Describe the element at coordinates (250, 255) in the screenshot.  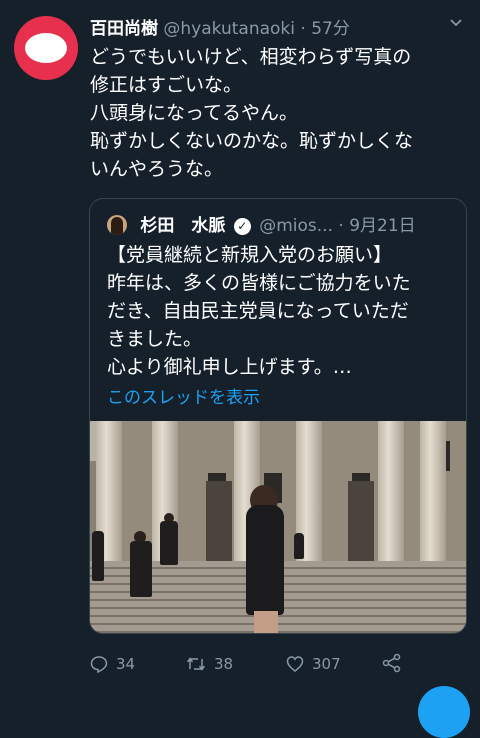
I see `quoted-body-line: 【党員継続と新規入党のお願い】` at that location.